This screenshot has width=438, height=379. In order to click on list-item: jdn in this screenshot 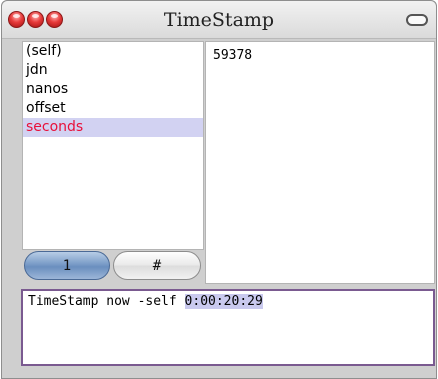, I will do `click(113, 70)`.